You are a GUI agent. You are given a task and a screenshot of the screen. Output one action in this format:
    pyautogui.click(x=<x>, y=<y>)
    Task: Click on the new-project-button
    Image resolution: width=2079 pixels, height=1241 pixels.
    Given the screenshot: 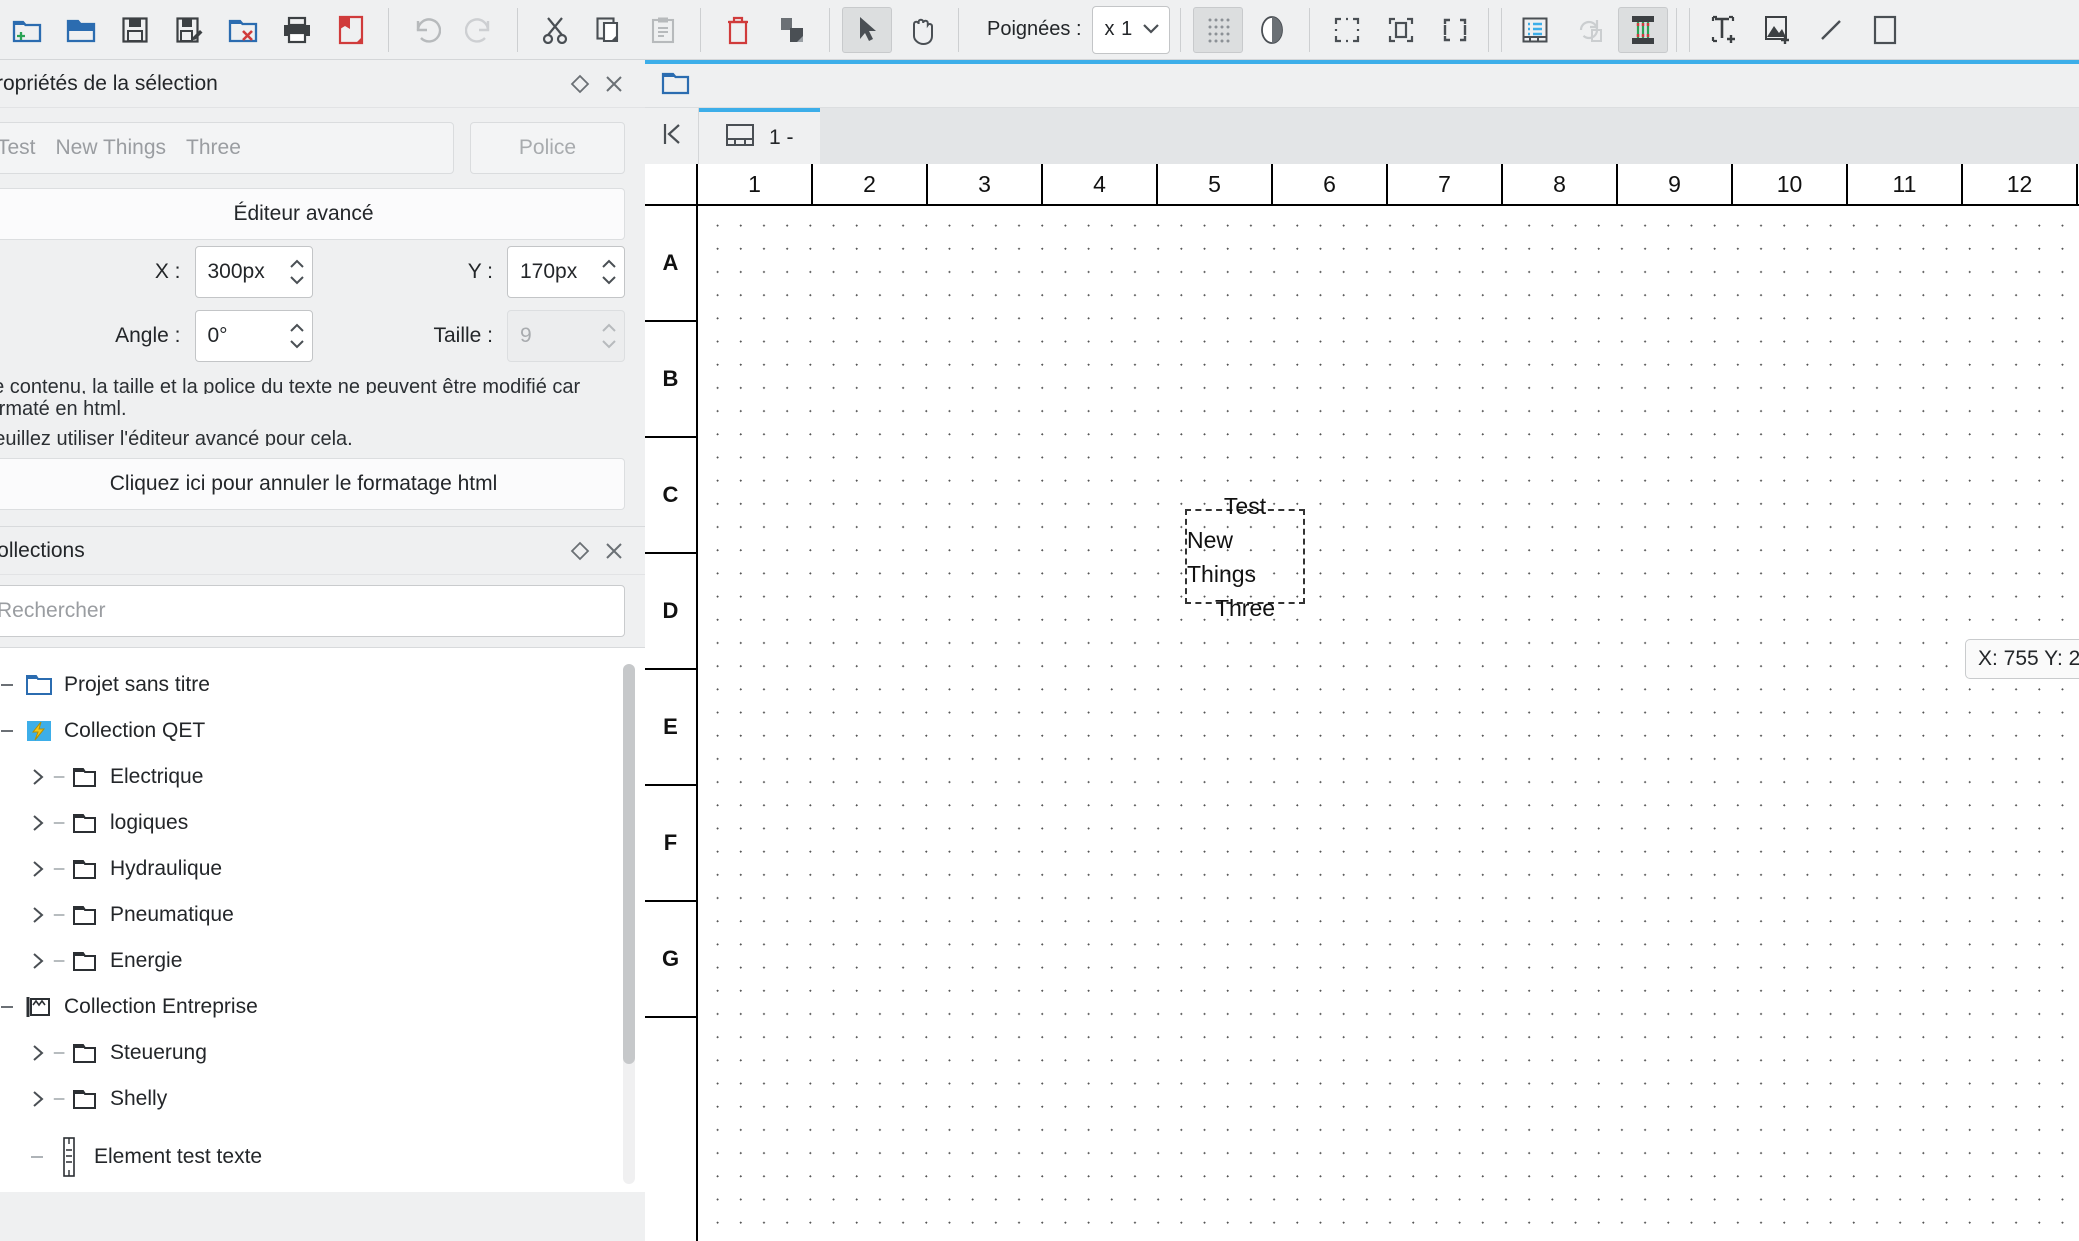 What is the action you would take?
    pyautogui.click(x=27, y=30)
    